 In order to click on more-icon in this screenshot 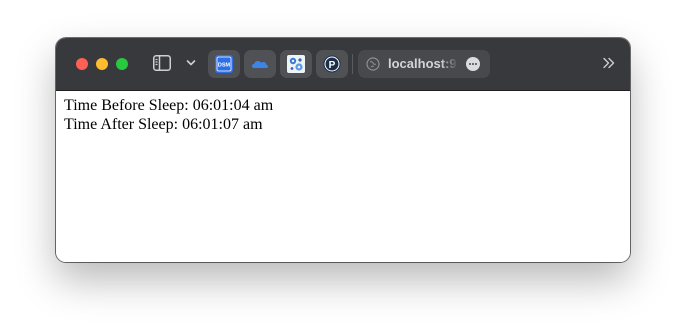, I will do `click(473, 64)`.